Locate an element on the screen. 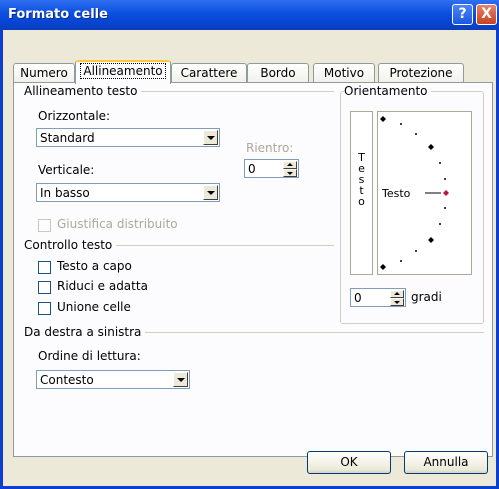 Image resolution: width=499 pixels, height=489 pixels. indent-value: 0 is located at coordinates (252, 169).